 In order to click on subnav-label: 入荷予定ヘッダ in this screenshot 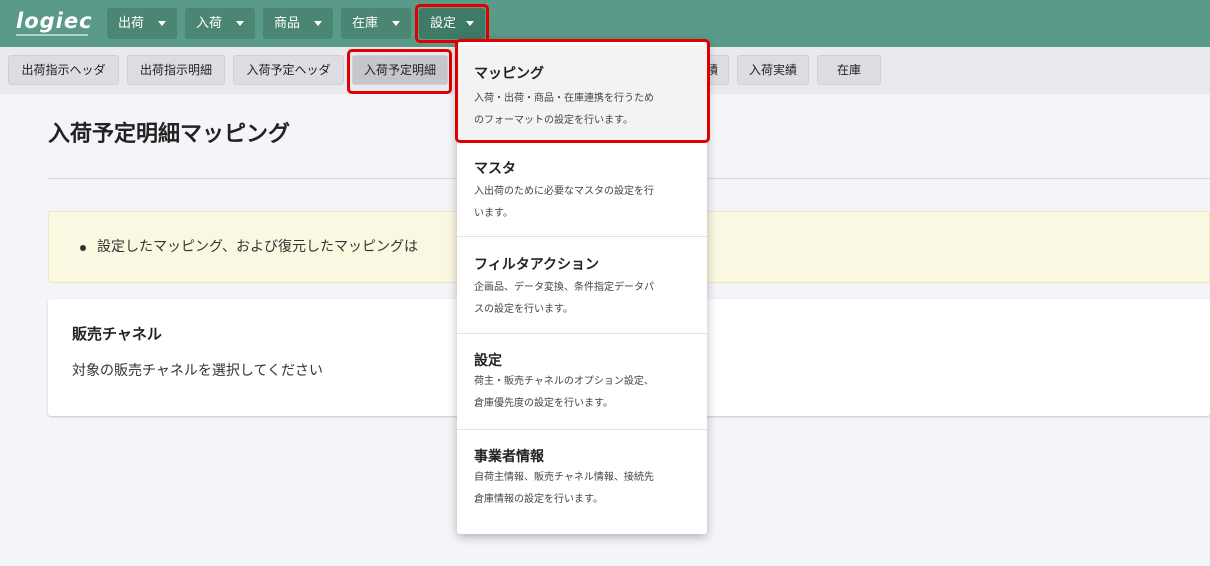, I will do `click(288, 70)`.